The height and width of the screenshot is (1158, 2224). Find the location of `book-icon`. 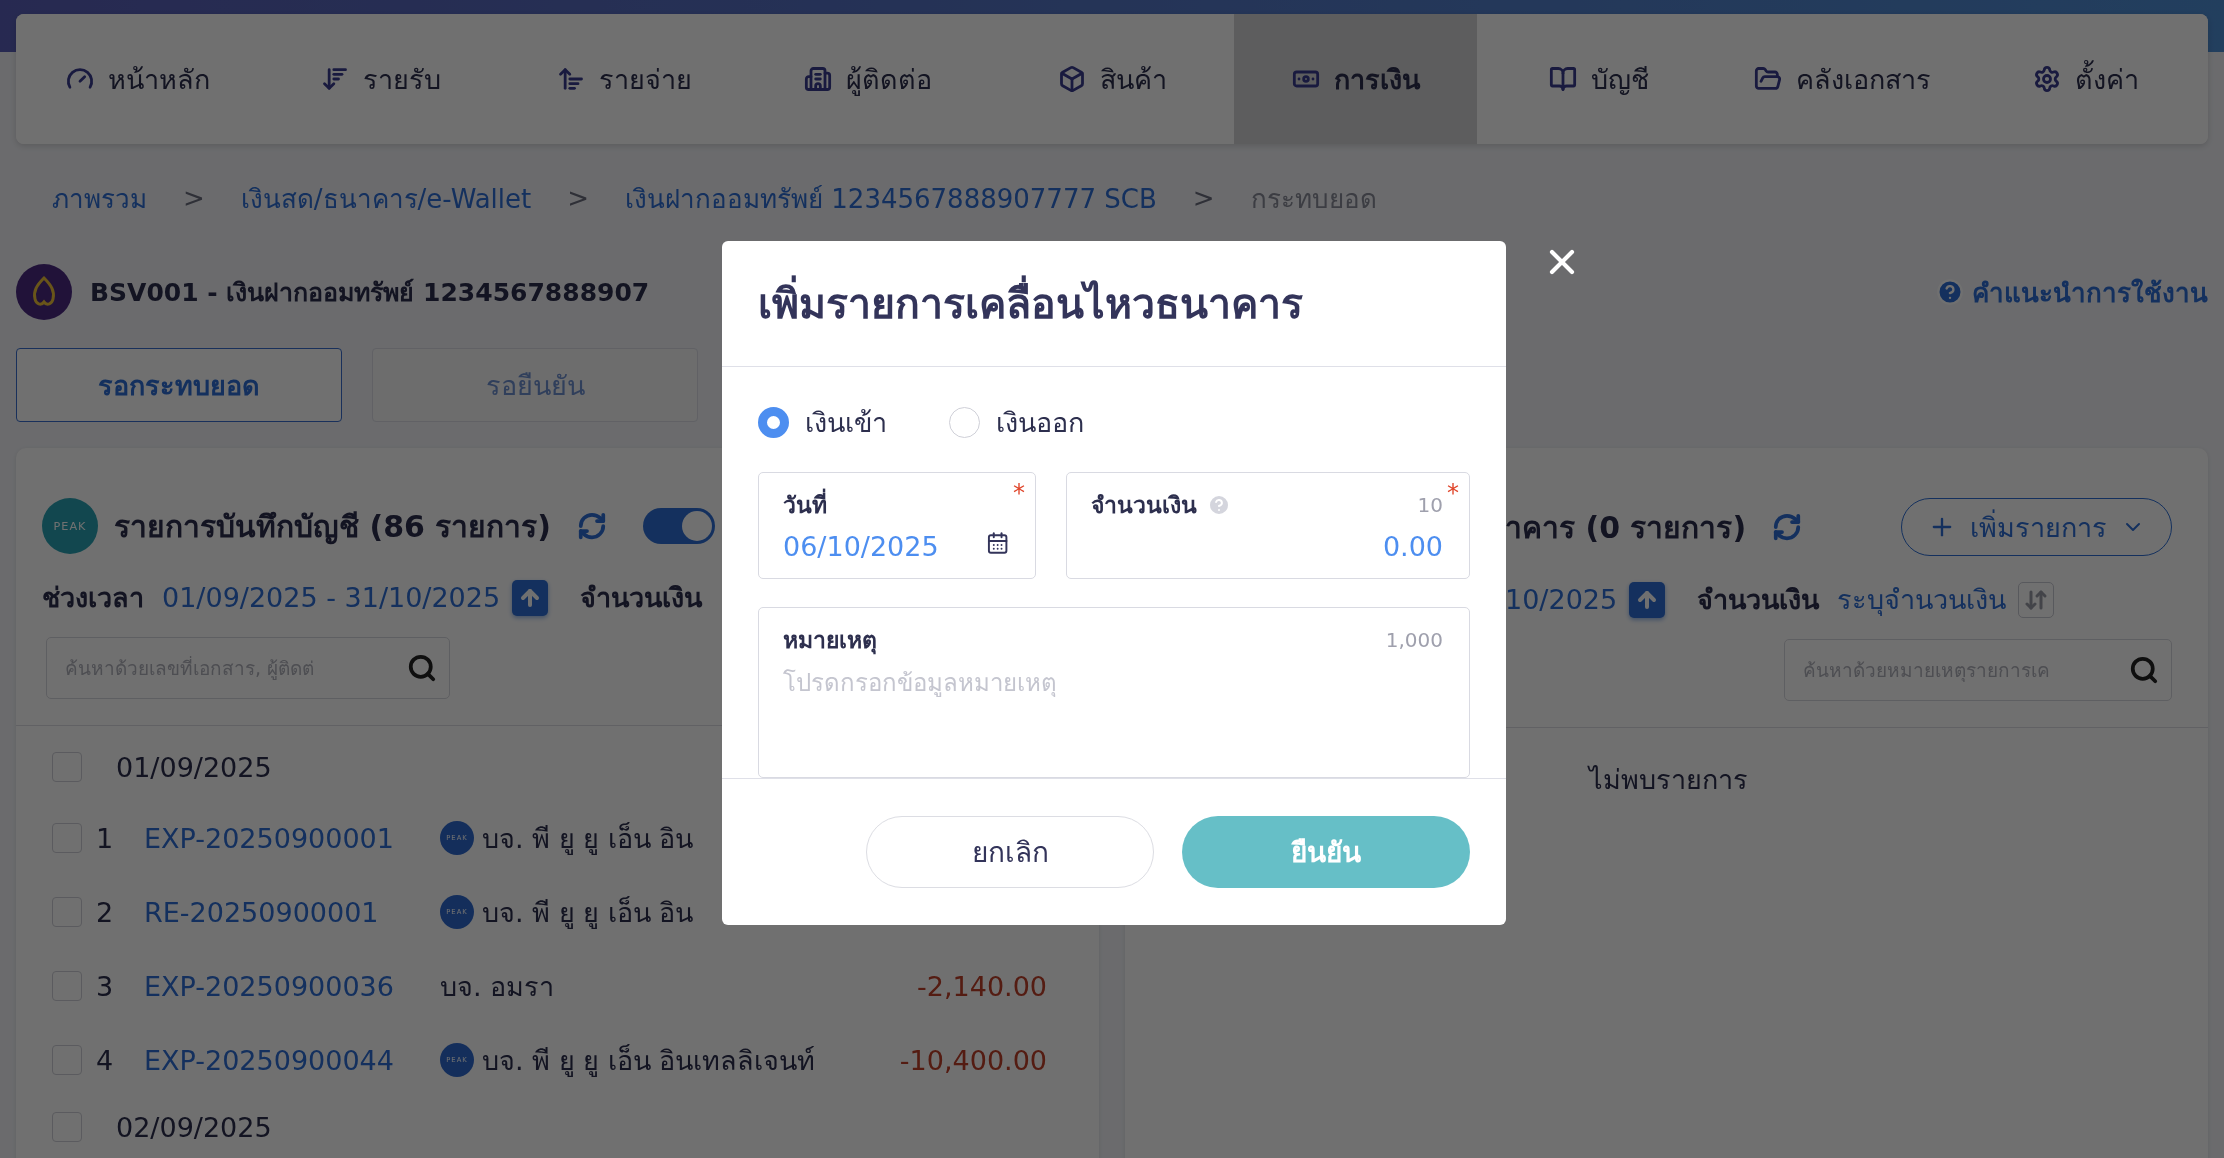

book-icon is located at coordinates (1563, 79).